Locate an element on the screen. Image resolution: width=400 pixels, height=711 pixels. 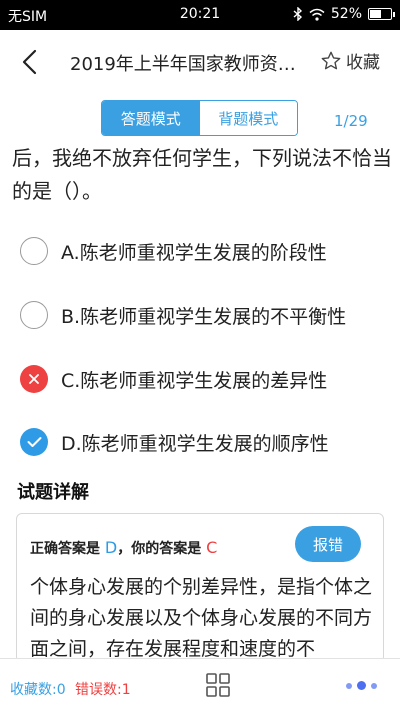
option-b: B.陈老师重视学生发展的不平衡性 is located at coordinates (183, 315).